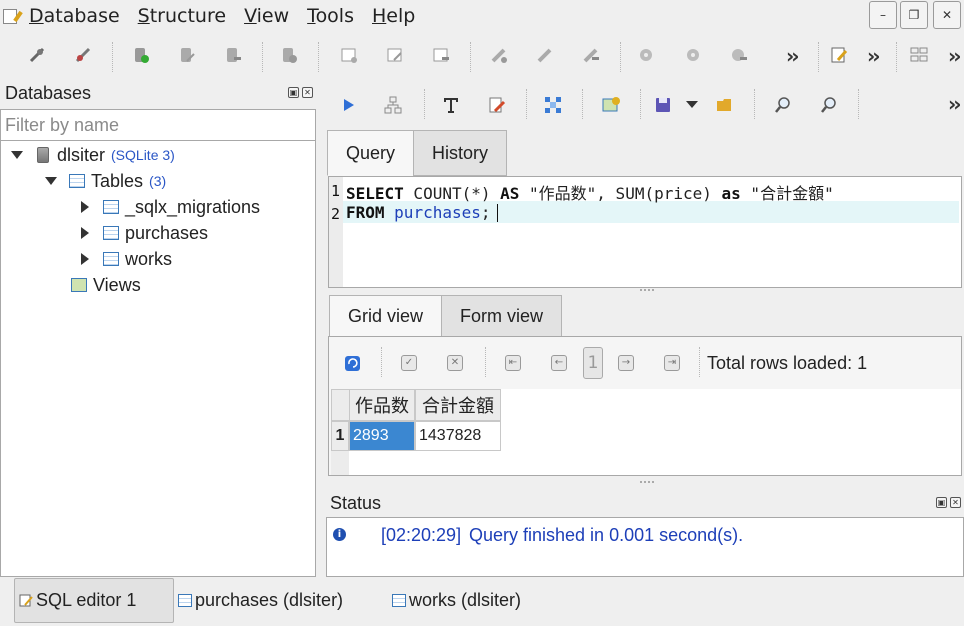 The width and height of the screenshot is (964, 626). Describe the element at coordinates (349, 55) in the screenshot. I see `add-table-icon` at that location.